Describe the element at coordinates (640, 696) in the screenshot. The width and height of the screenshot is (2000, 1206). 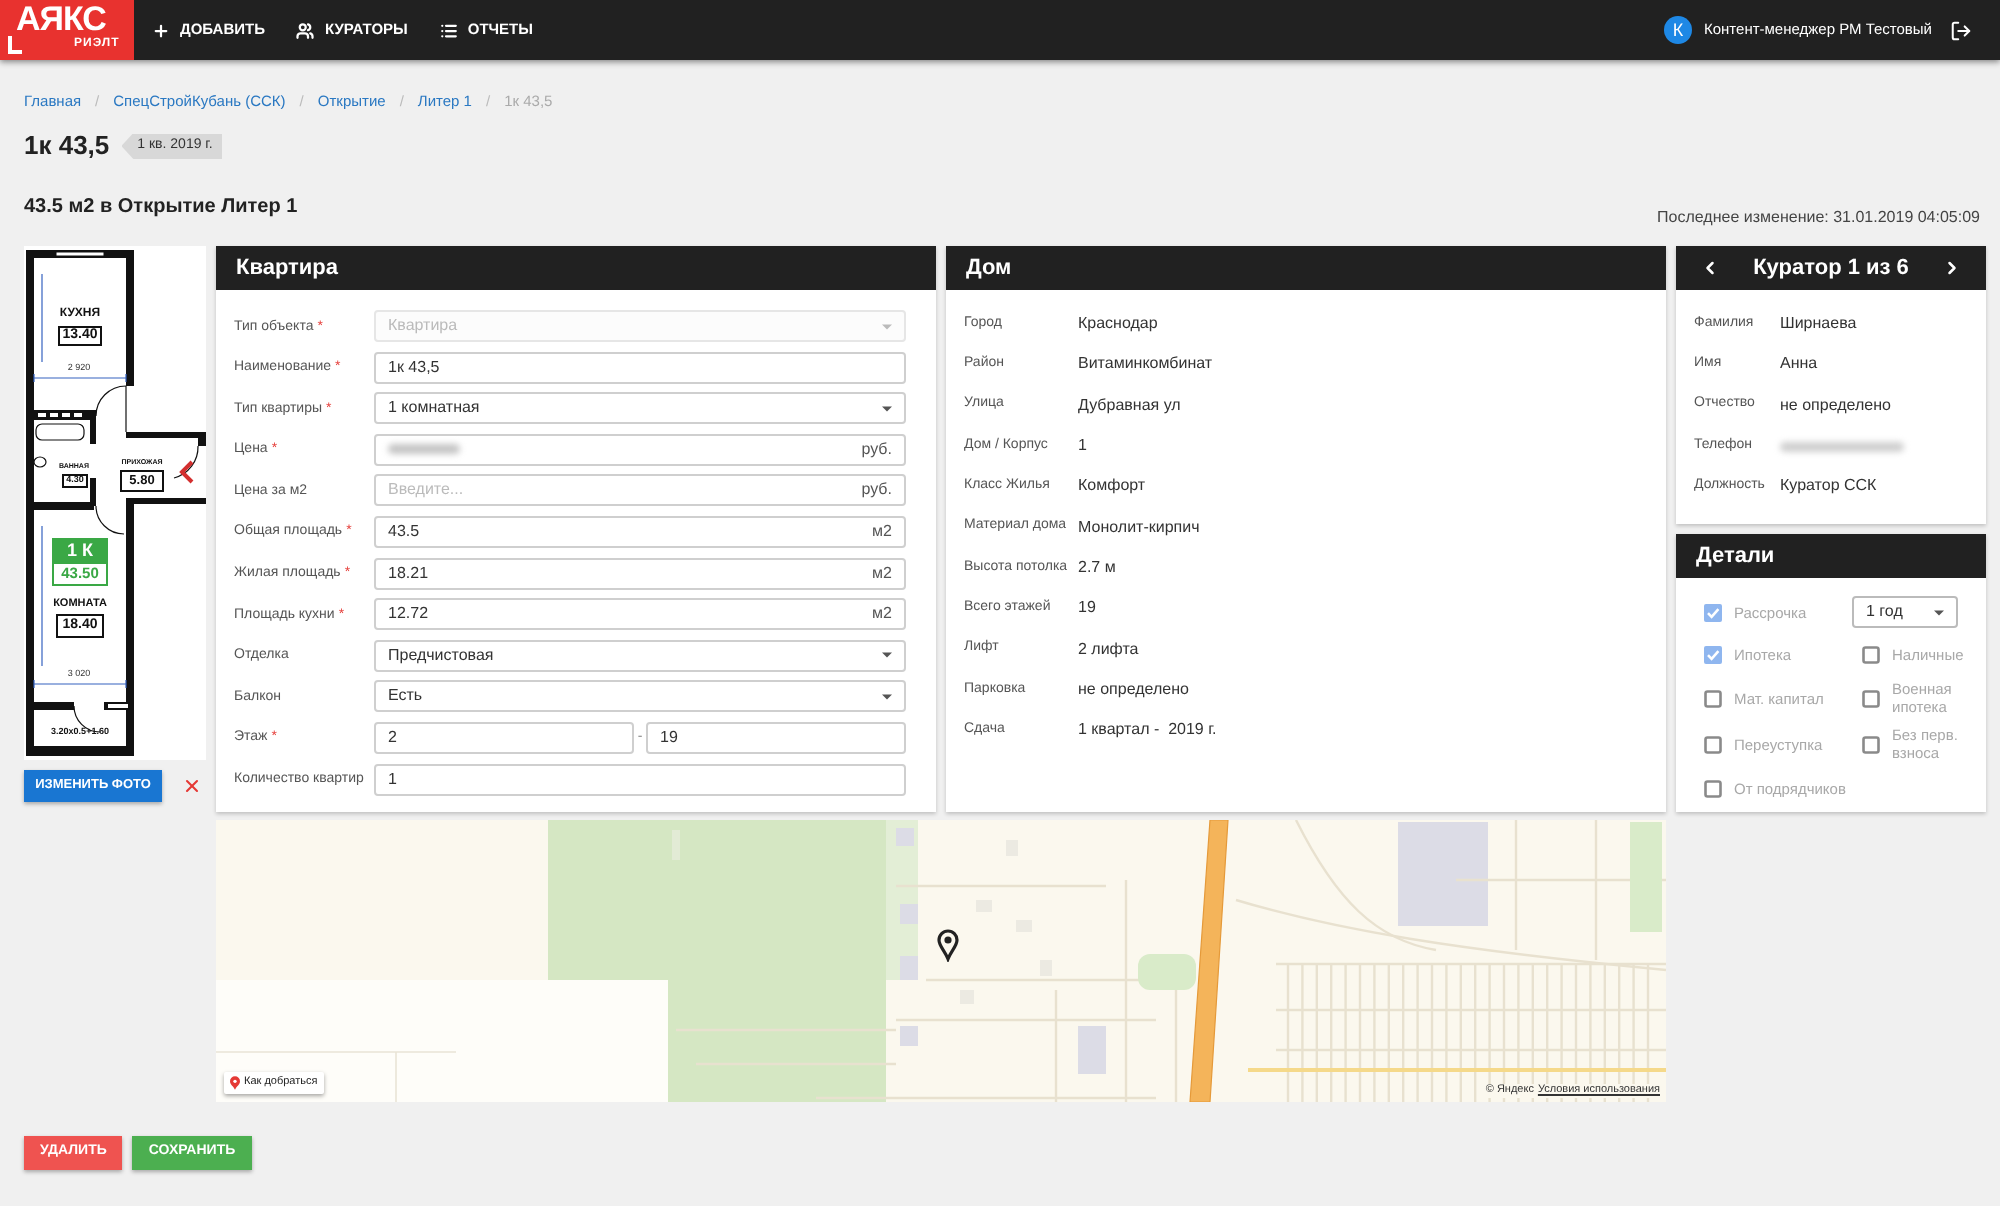
I see `select-field: Есть` at that location.